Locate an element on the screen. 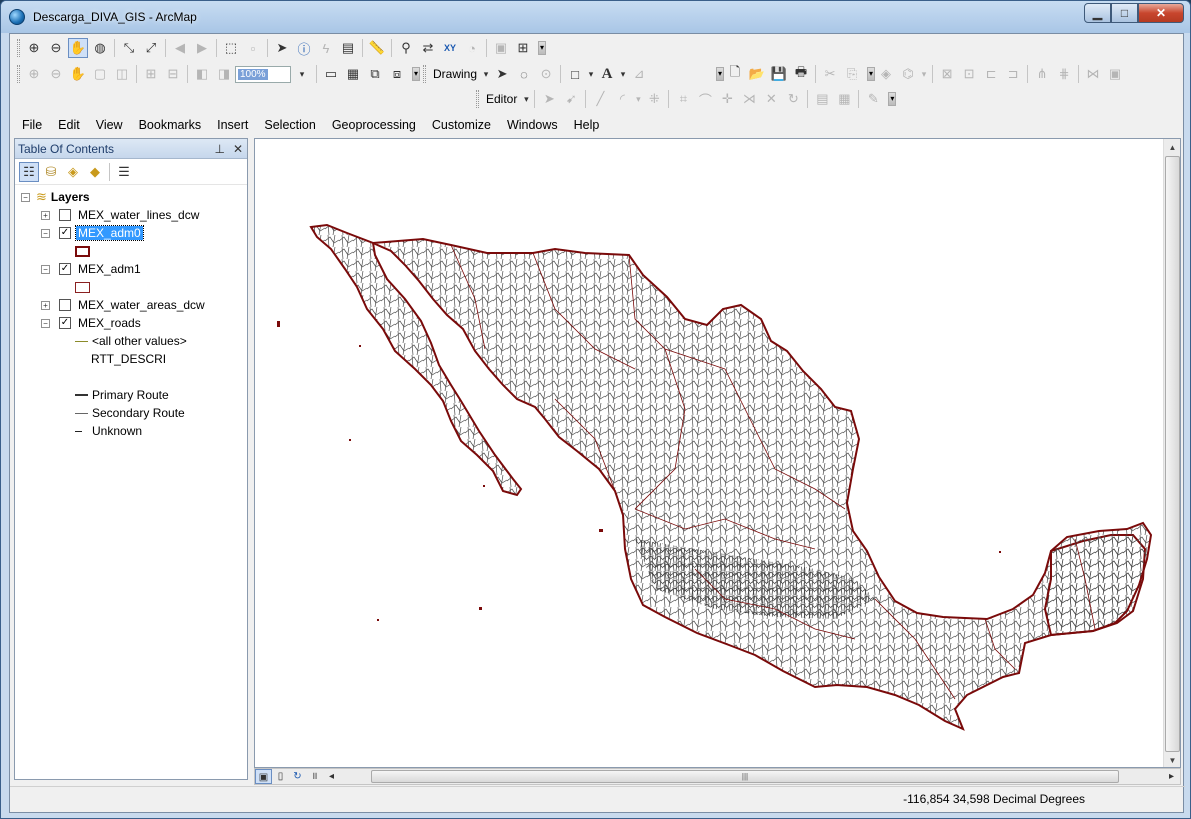 This screenshot has height=819, width=1191. data-driven-pages-icon: ⧈ is located at coordinates (397, 74).